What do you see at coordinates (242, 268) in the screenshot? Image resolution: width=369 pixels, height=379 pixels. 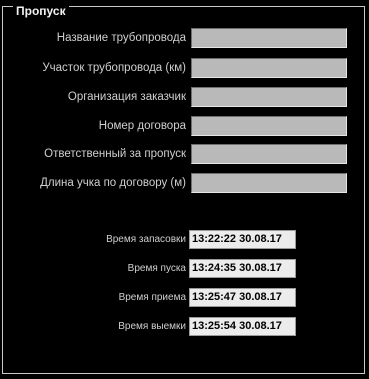 I see `time-value-launch: 13:24:35 30.08.17` at bounding box center [242, 268].